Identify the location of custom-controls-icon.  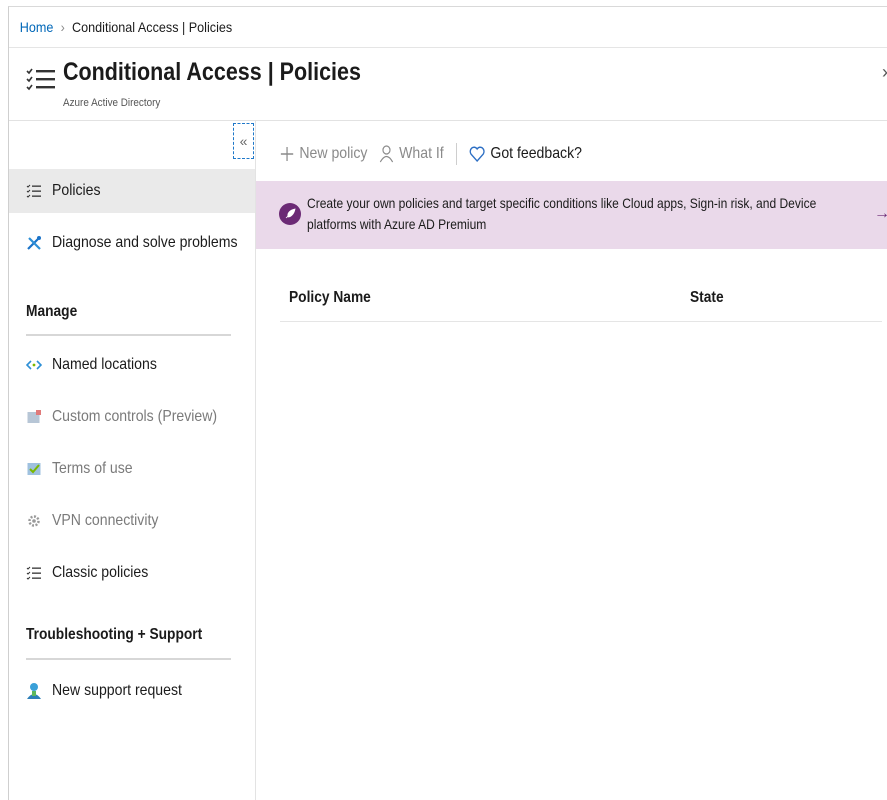
(34, 417).